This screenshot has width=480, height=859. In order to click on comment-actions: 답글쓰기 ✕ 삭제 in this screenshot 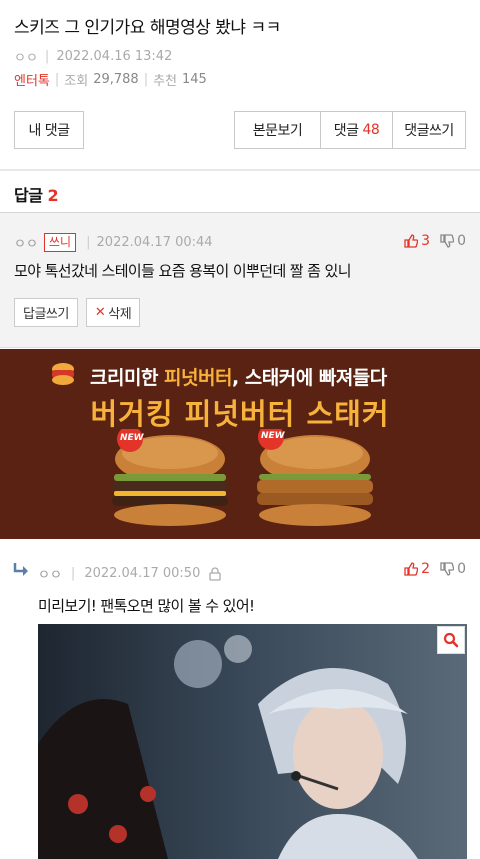, I will do `click(77, 312)`.